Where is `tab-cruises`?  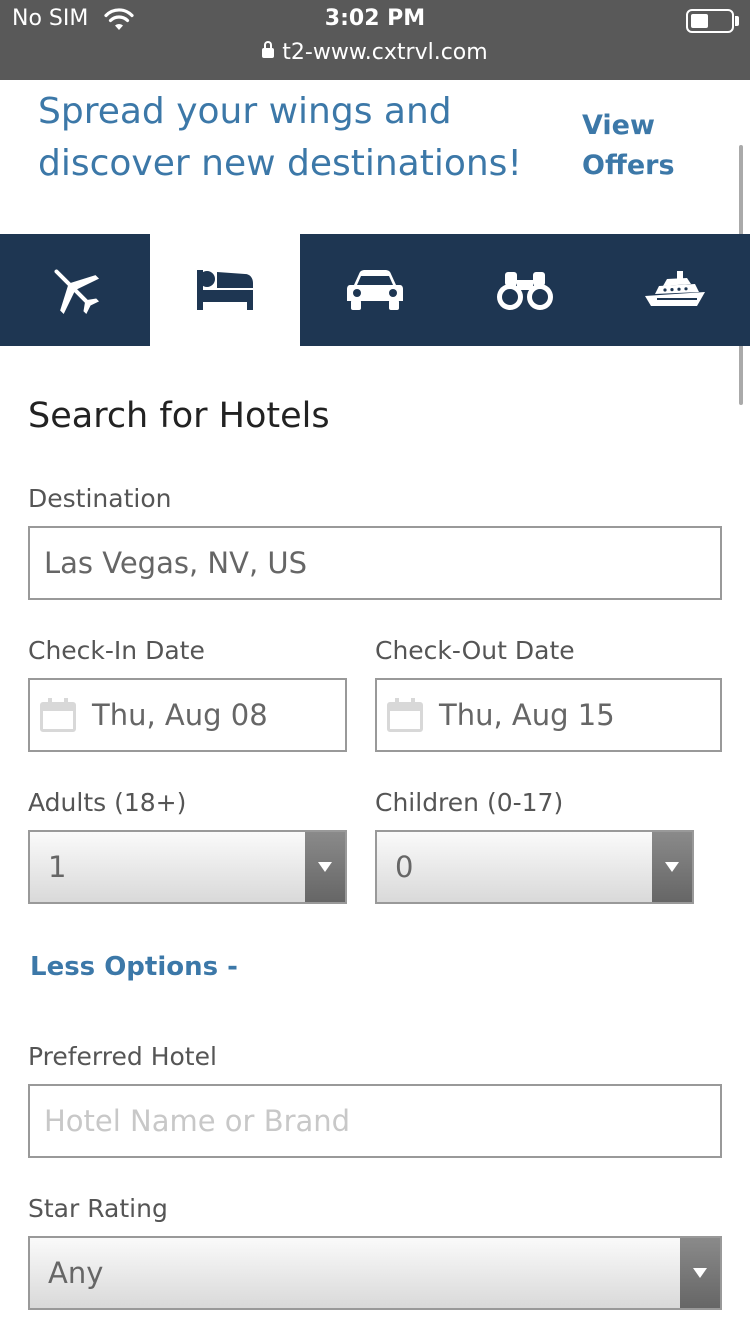 tab-cruises is located at coordinates (675, 290).